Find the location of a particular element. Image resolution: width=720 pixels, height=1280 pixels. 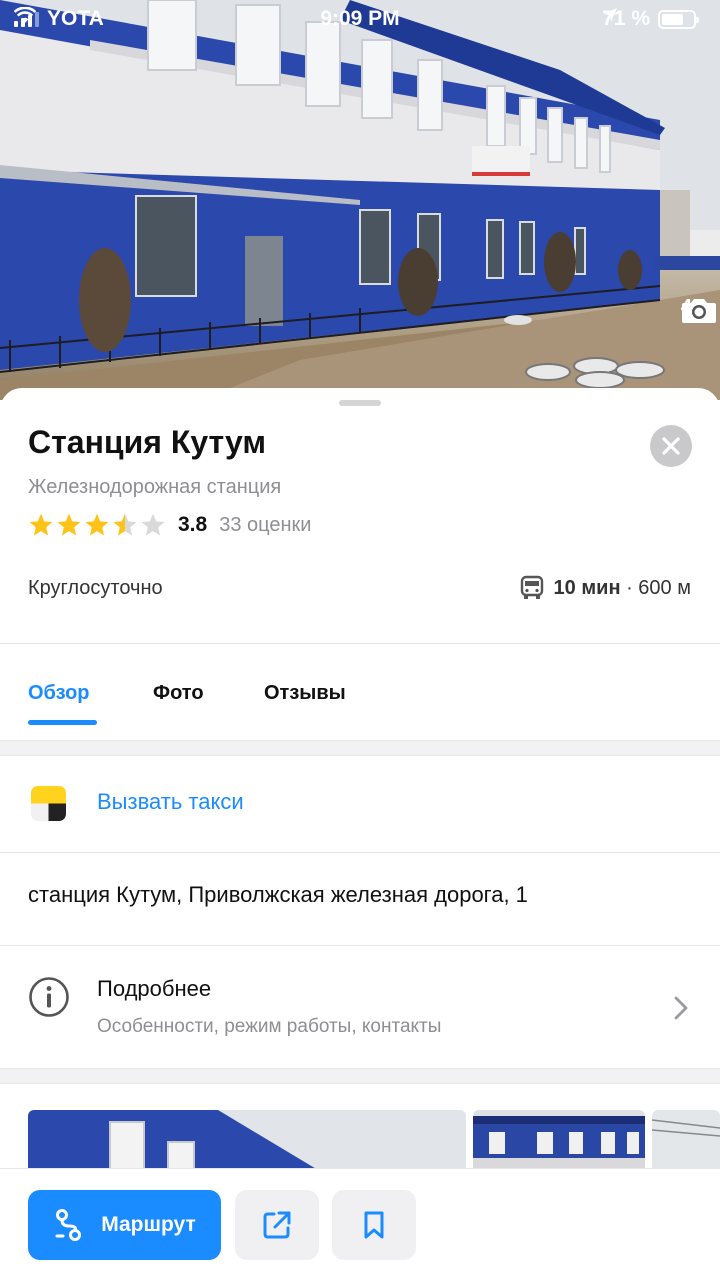

yandex-taxi-icon is located at coordinates (48, 803).